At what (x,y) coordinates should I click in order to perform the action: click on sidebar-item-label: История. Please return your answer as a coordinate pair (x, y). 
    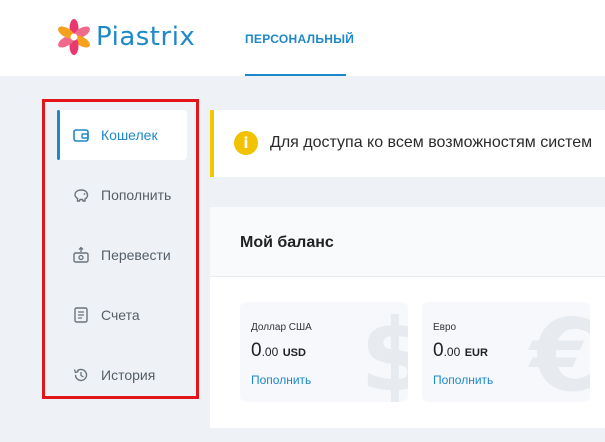
    Looking at the image, I should click on (128, 375).